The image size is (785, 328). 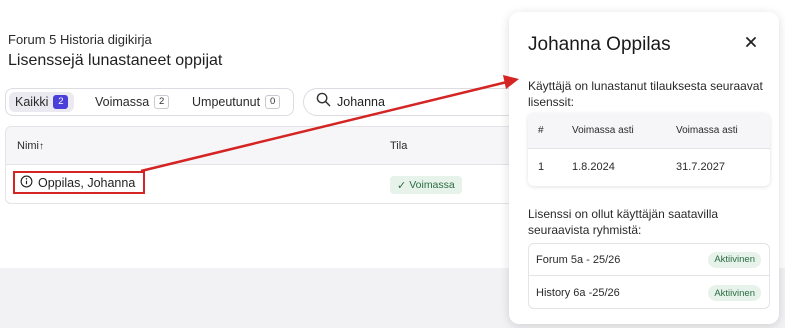 What do you see at coordinates (578, 259) in the screenshot?
I see `group-name: Forum 5a - 25/26` at bounding box center [578, 259].